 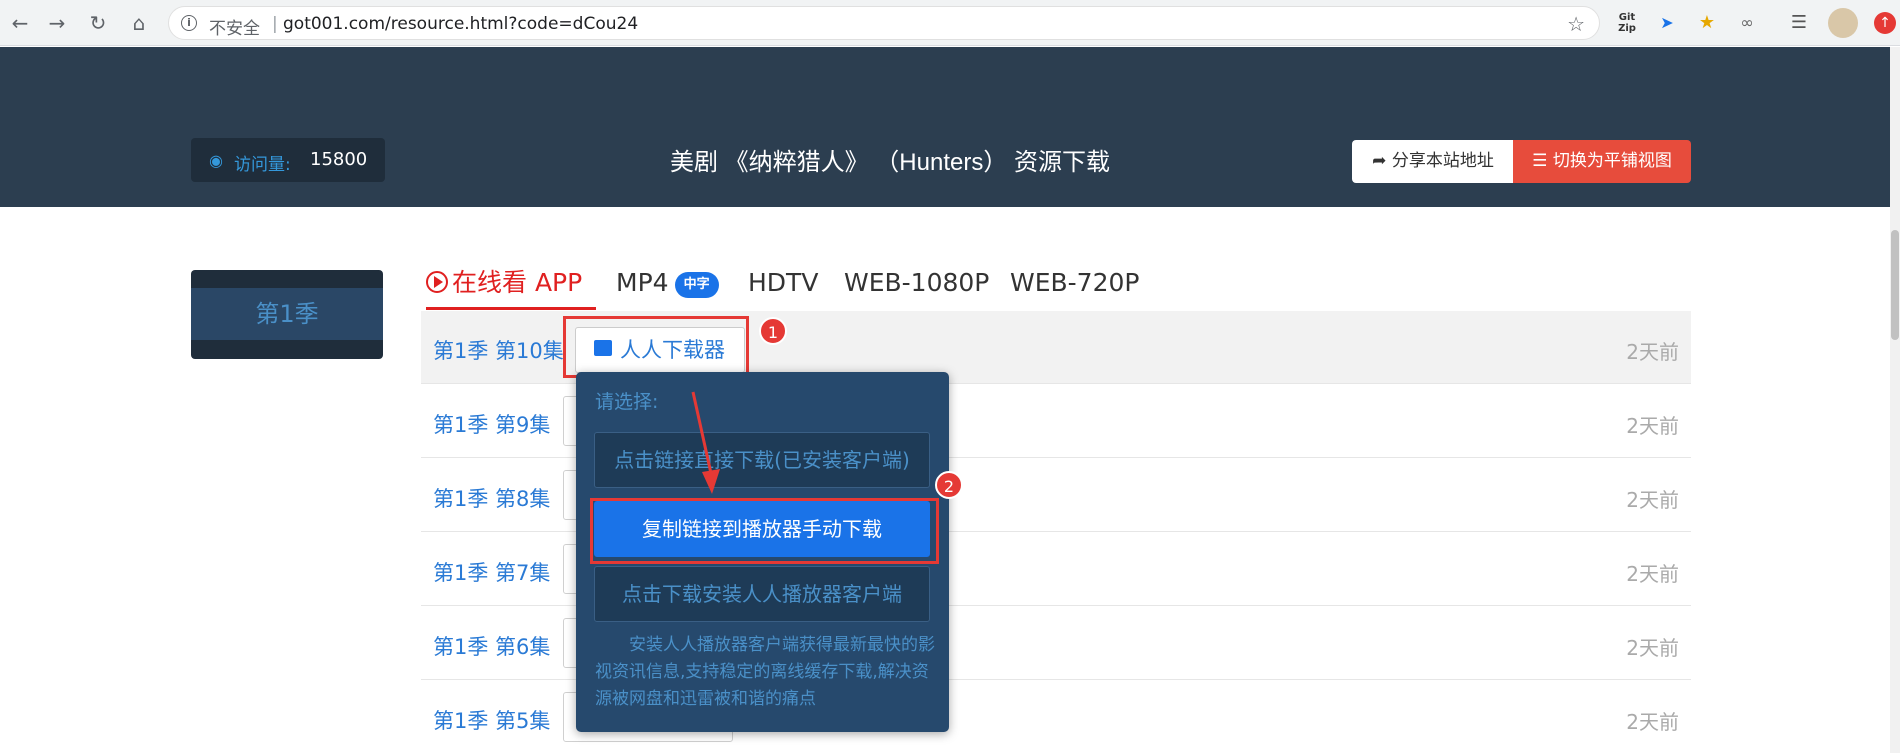 I want to click on subtitle-badge: 中字, so click(x=696, y=285).